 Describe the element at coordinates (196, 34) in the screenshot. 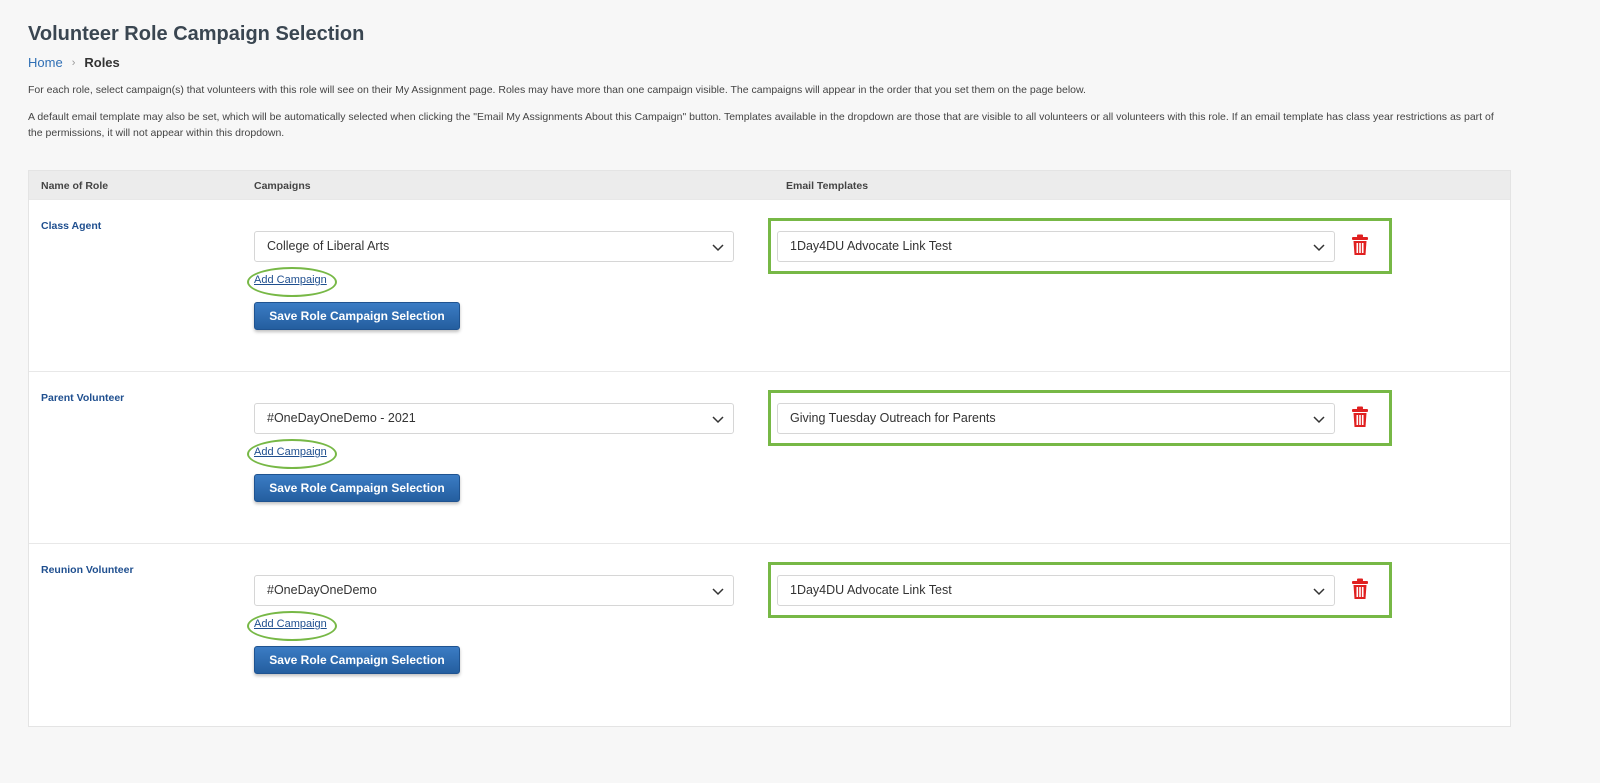

I see `page-title: Volunteer Role Campaign Selection` at that location.